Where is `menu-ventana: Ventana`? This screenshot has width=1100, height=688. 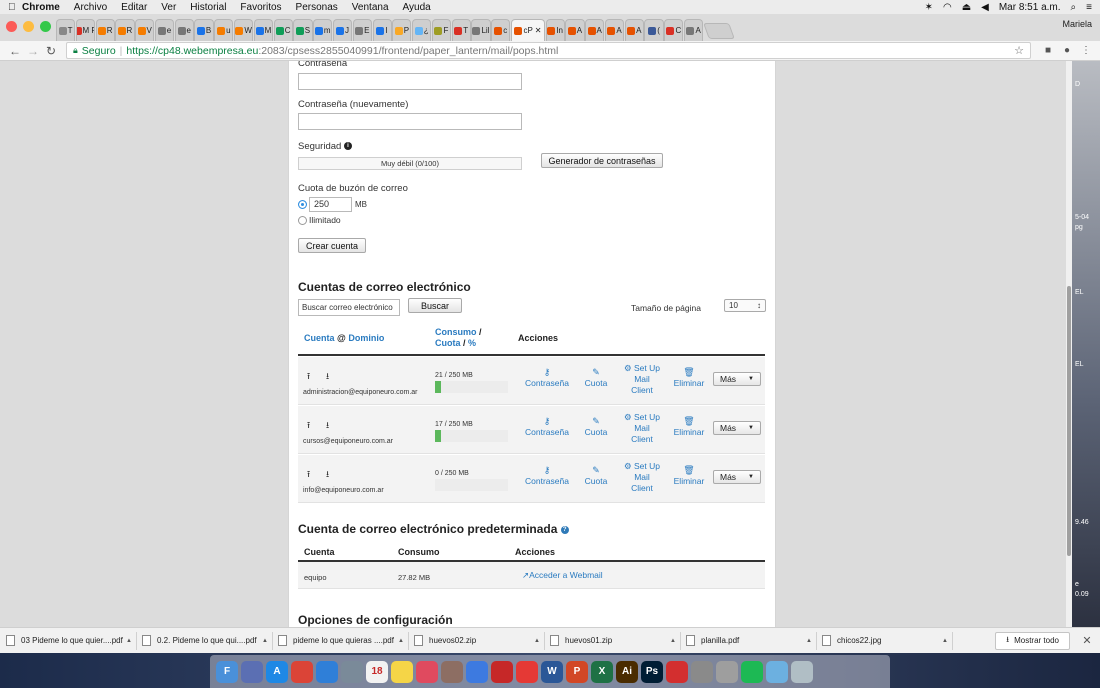
menu-ventana: Ventana is located at coordinates (370, 7).